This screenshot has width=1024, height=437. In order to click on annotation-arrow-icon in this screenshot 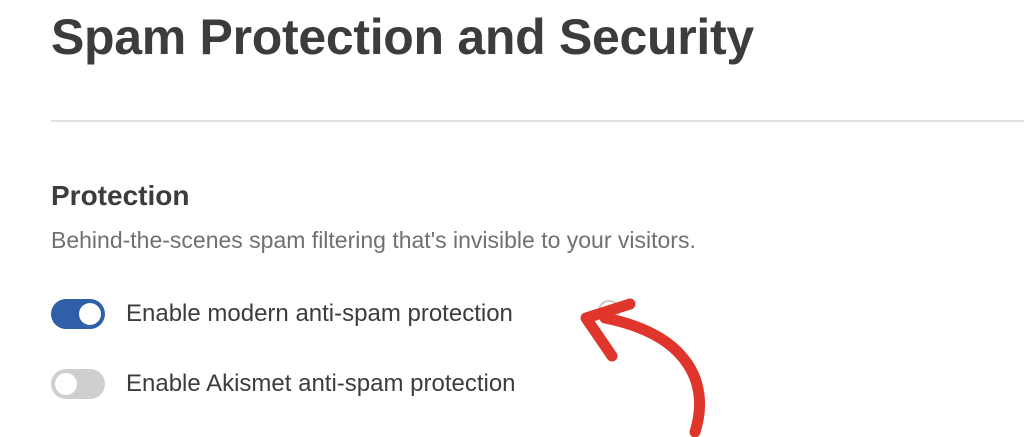, I will do `click(643, 367)`.